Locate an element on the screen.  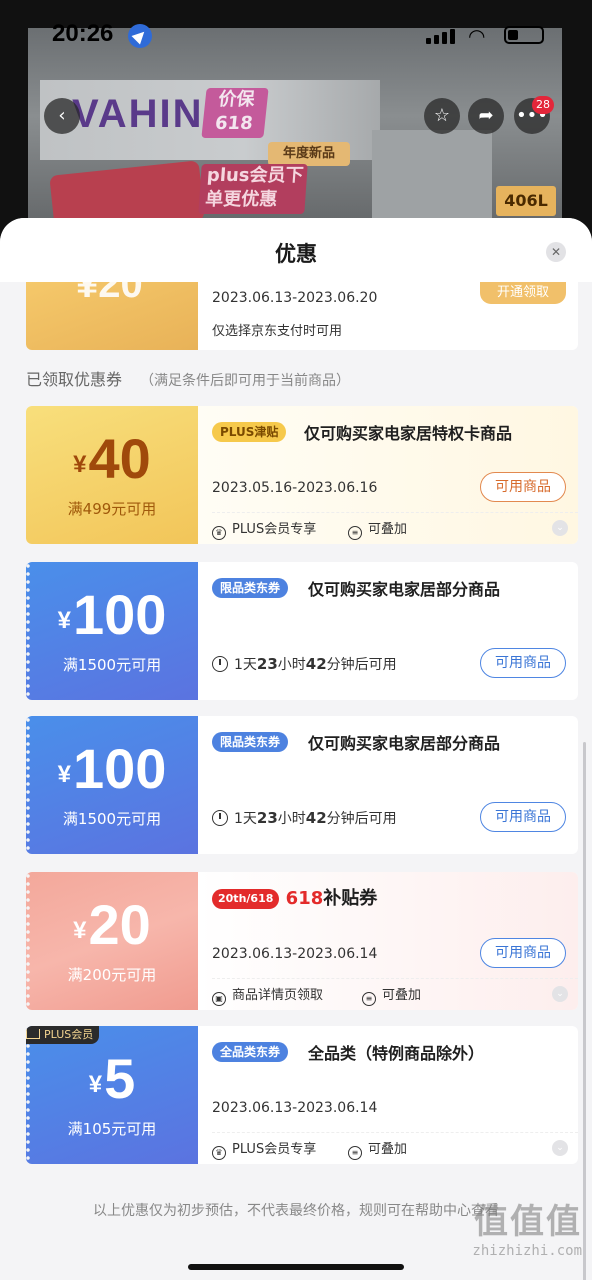
coupon-condition: 满200元可用 is located at coordinates (112, 975).